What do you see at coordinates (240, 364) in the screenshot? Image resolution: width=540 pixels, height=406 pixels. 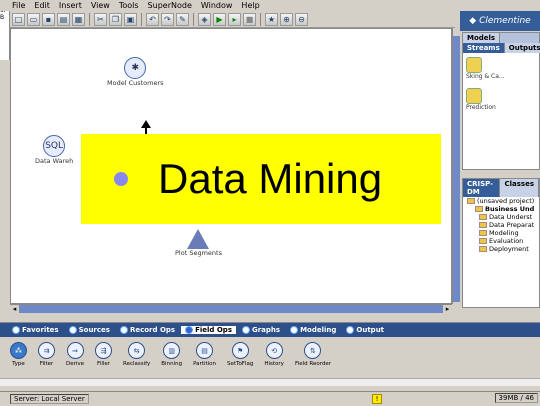 I see `node-label: SetToFlag` at bounding box center [240, 364].